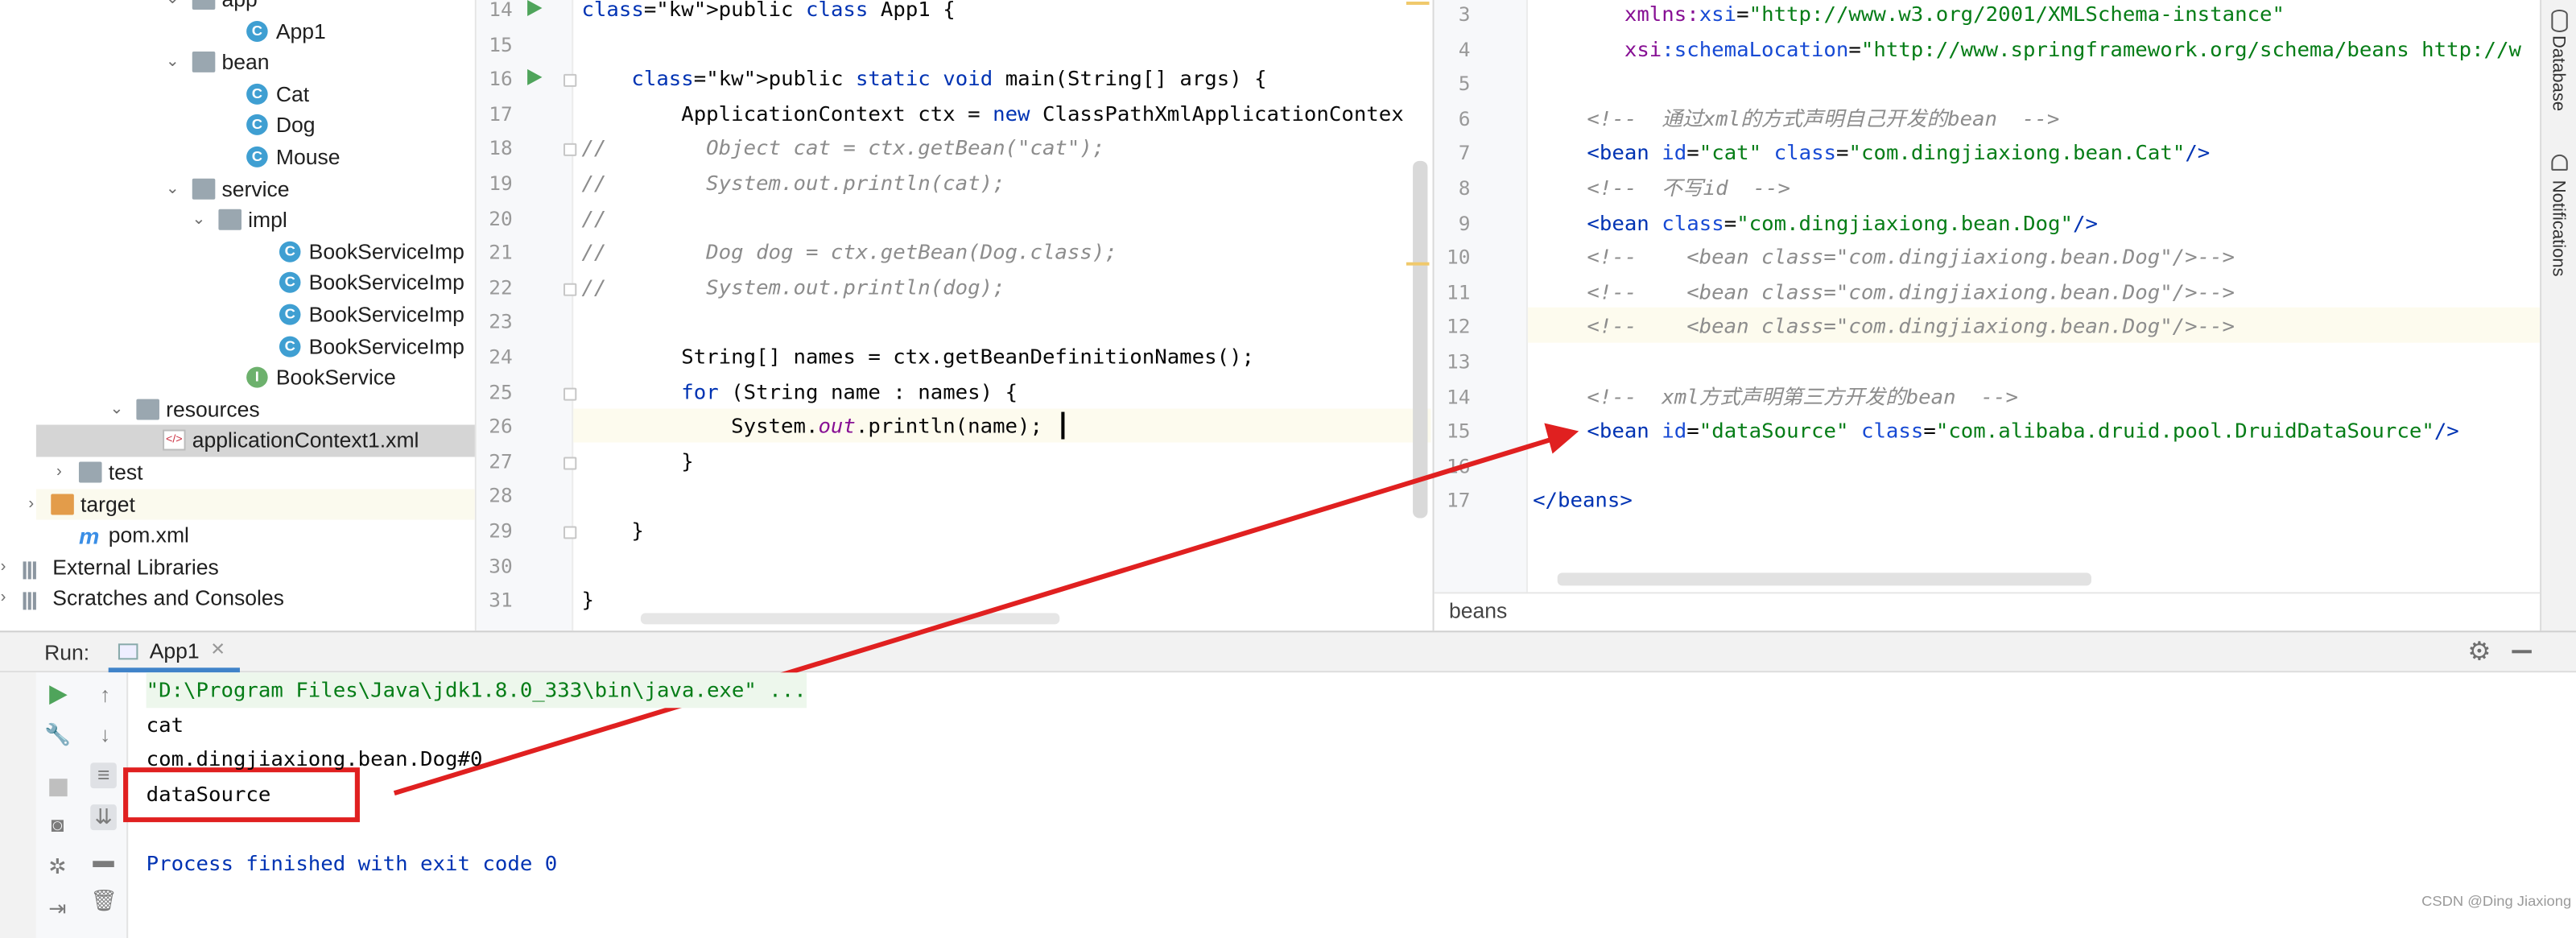 The width and height of the screenshot is (2576, 938). I want to click on watermark: CSDN @Ding Jiaxiong, so click(2496, 901).